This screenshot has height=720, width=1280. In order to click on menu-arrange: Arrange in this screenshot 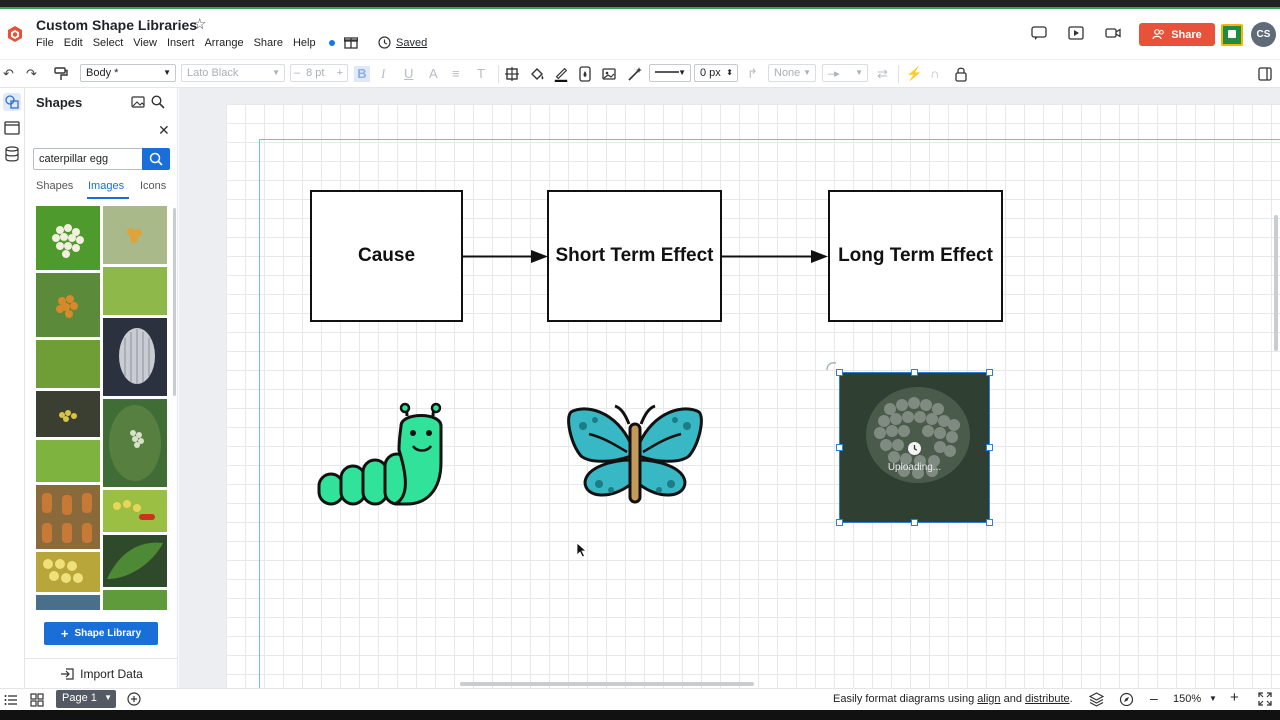, I will do `click(223, 43)`.